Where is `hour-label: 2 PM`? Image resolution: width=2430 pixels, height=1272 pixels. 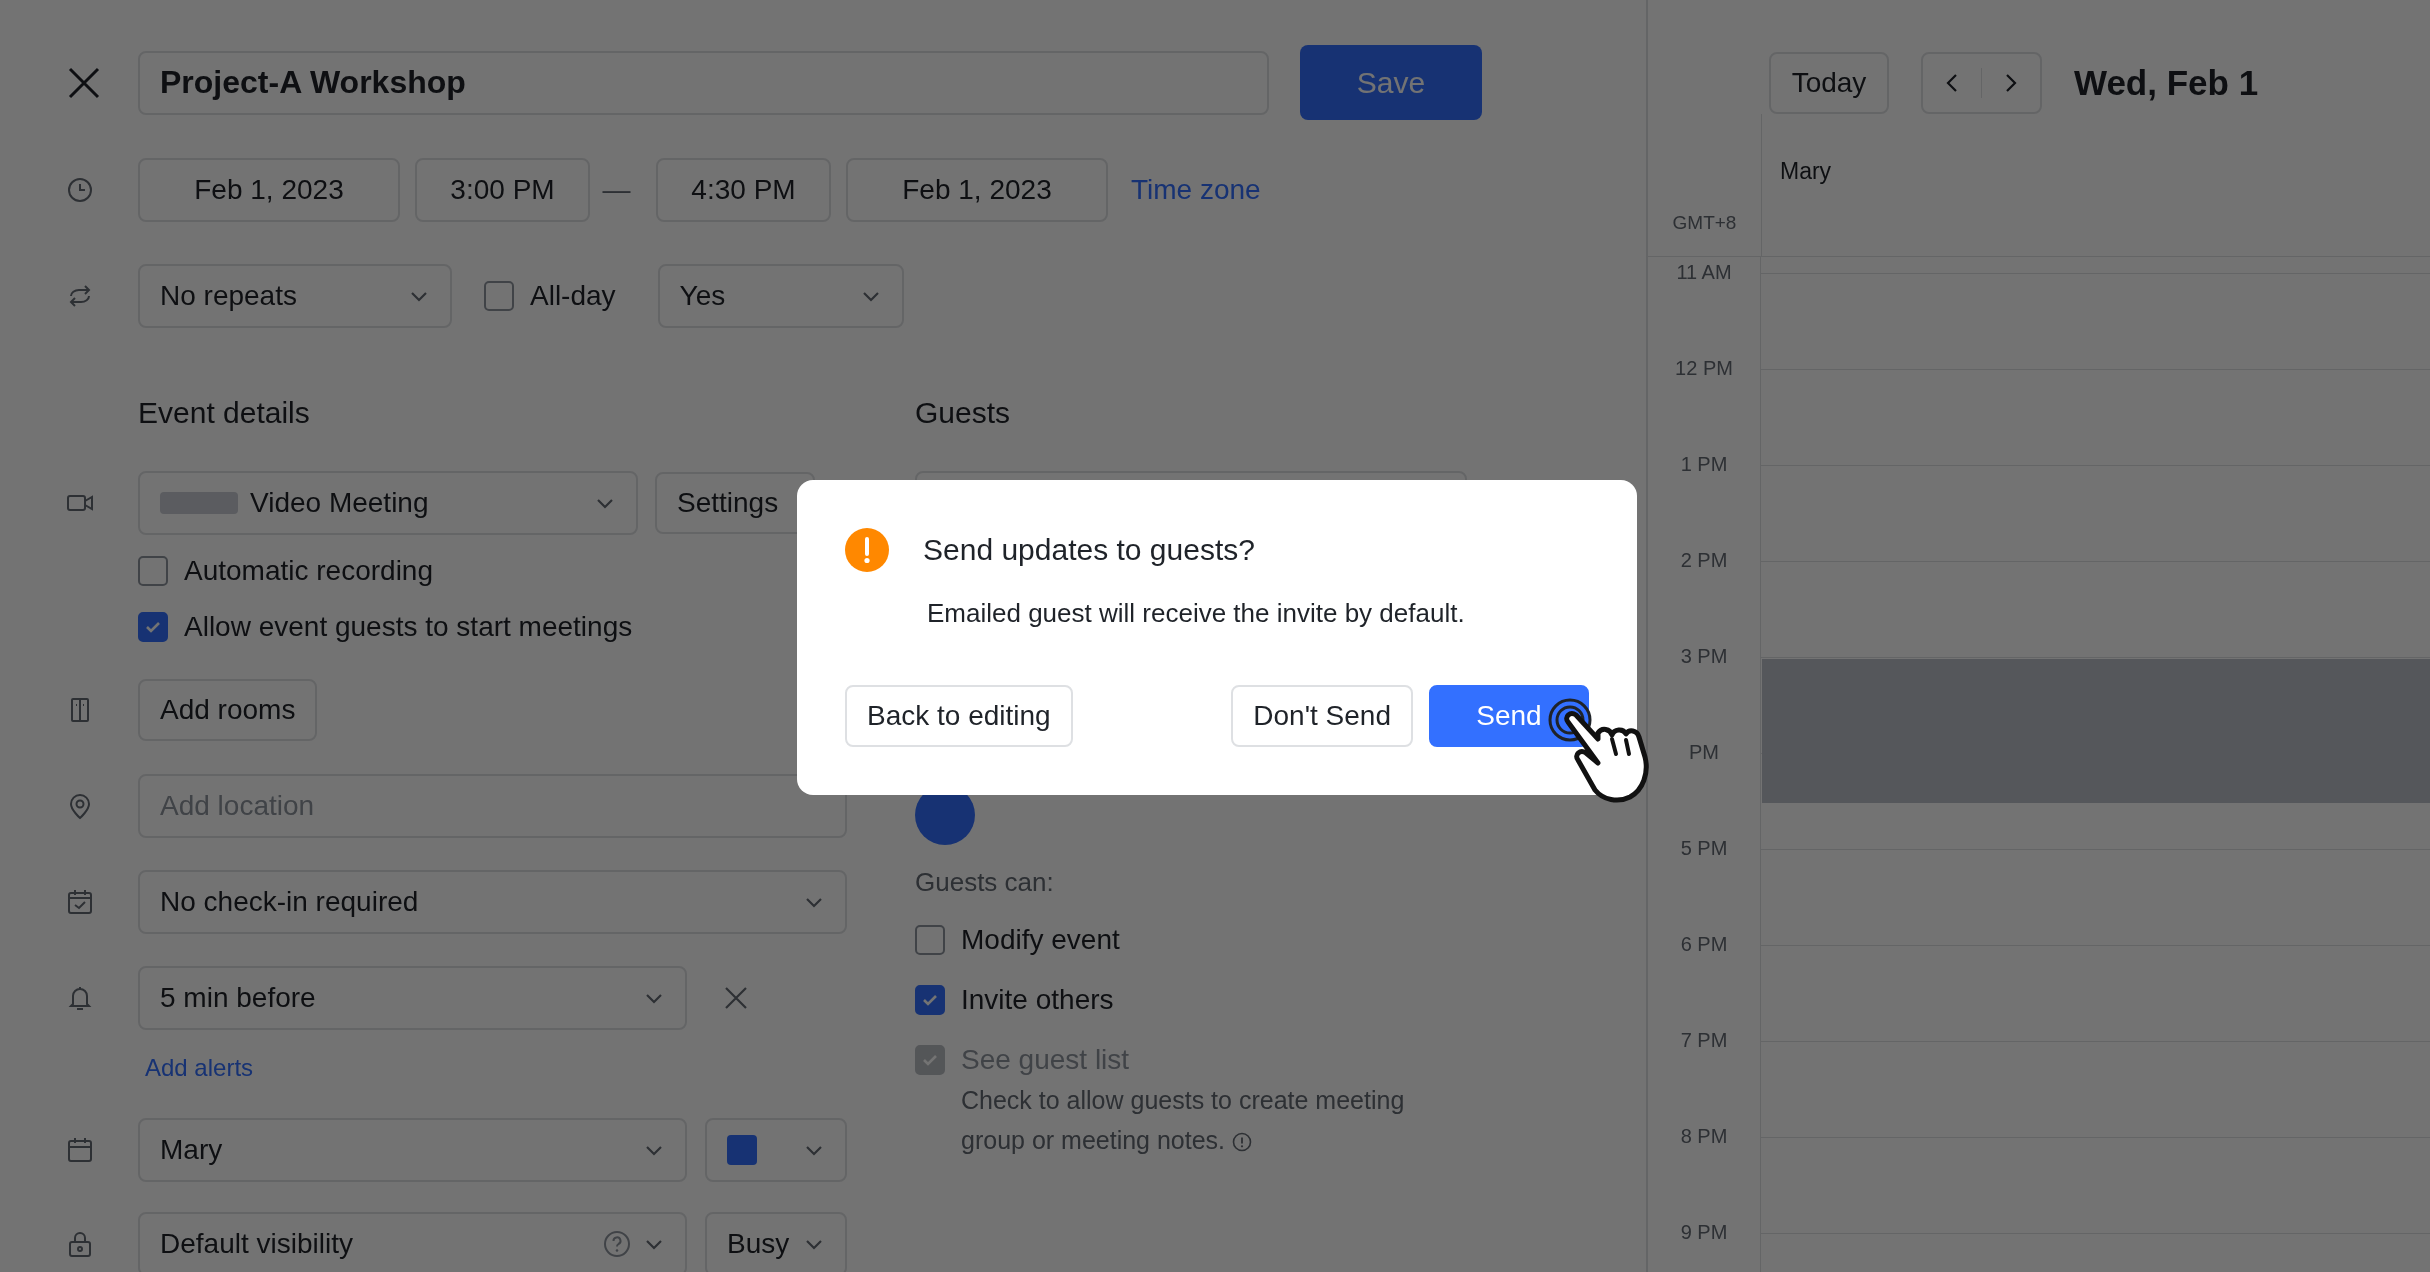
hour-label: 2 PM is located at coordinates (1704, 560).